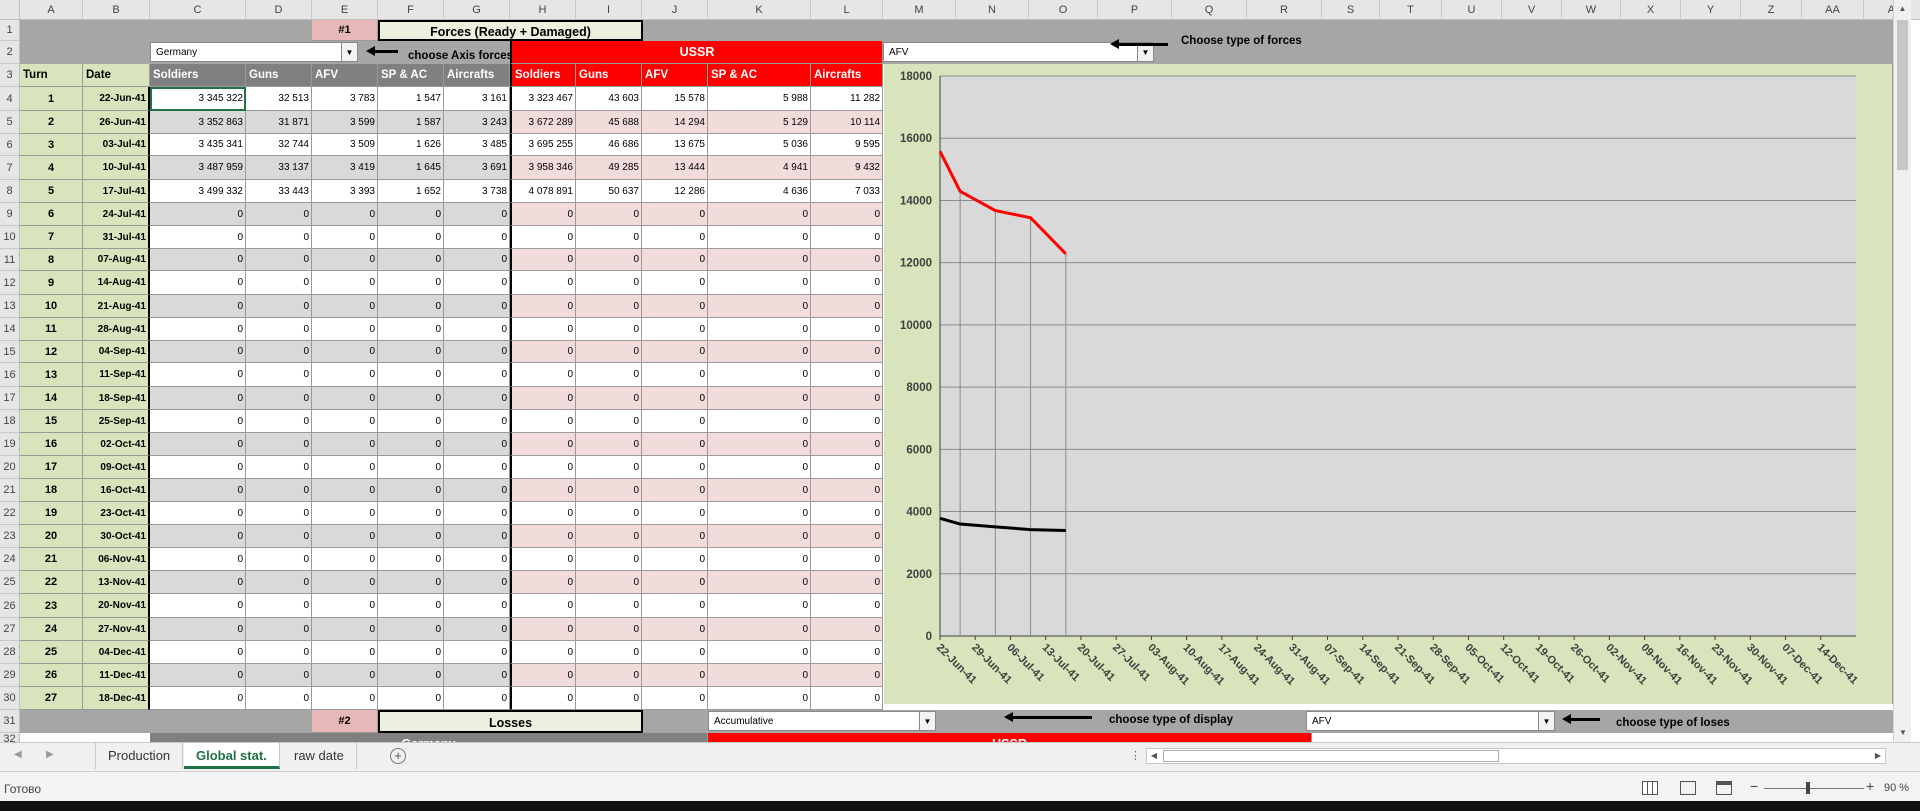 This screenshot has height=811, width=1920. I want to click on column-header: N, so click(992, 10).